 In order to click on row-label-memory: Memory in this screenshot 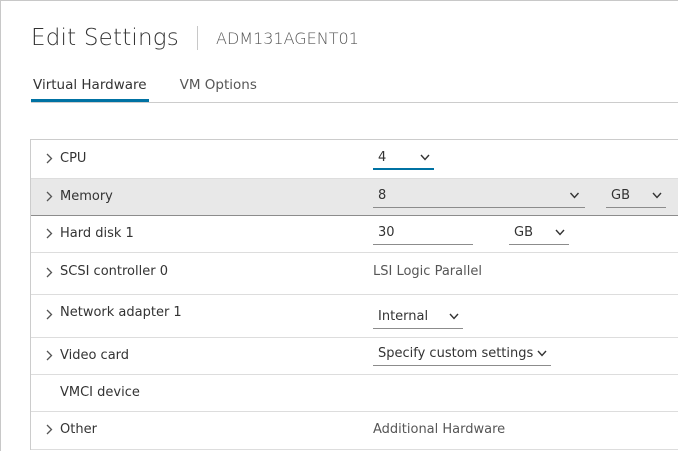, I will do `click(86, 196)`.